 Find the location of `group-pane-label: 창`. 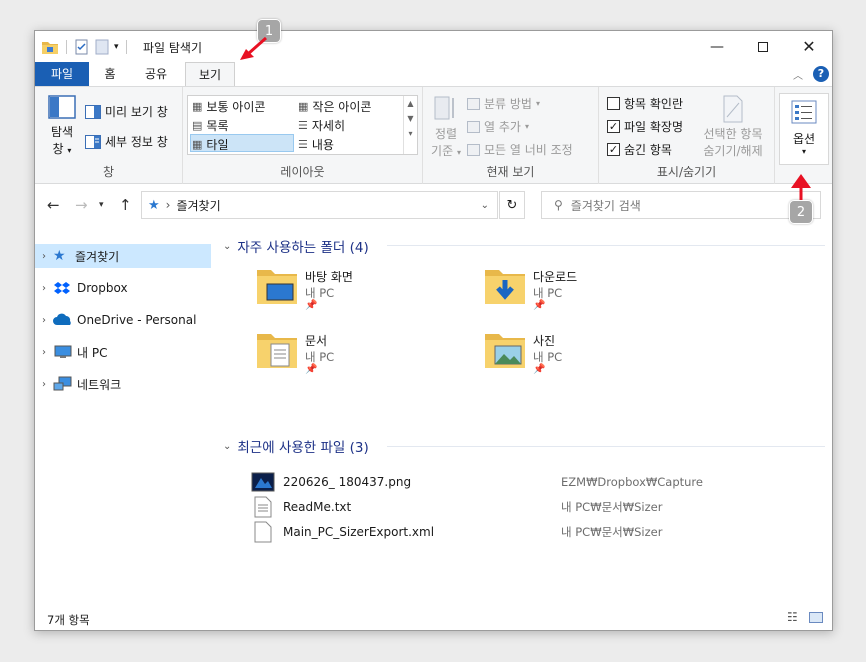

group-pane-label: 창 is located at coordinates (108, 172).